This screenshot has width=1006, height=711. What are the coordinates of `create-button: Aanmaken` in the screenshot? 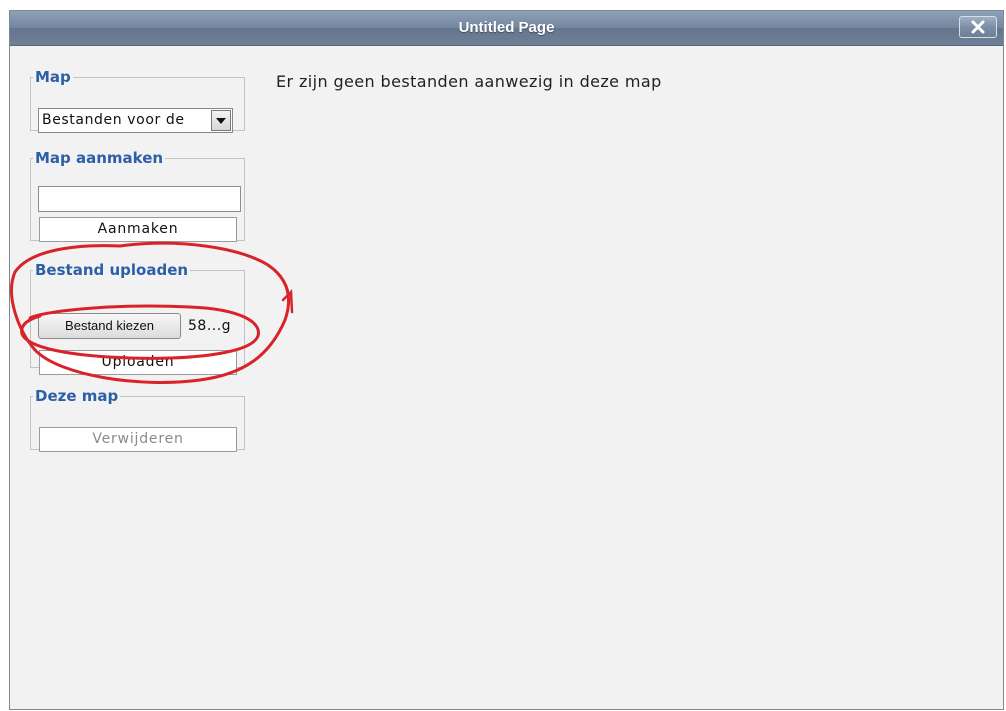 It's located at (138, 229).